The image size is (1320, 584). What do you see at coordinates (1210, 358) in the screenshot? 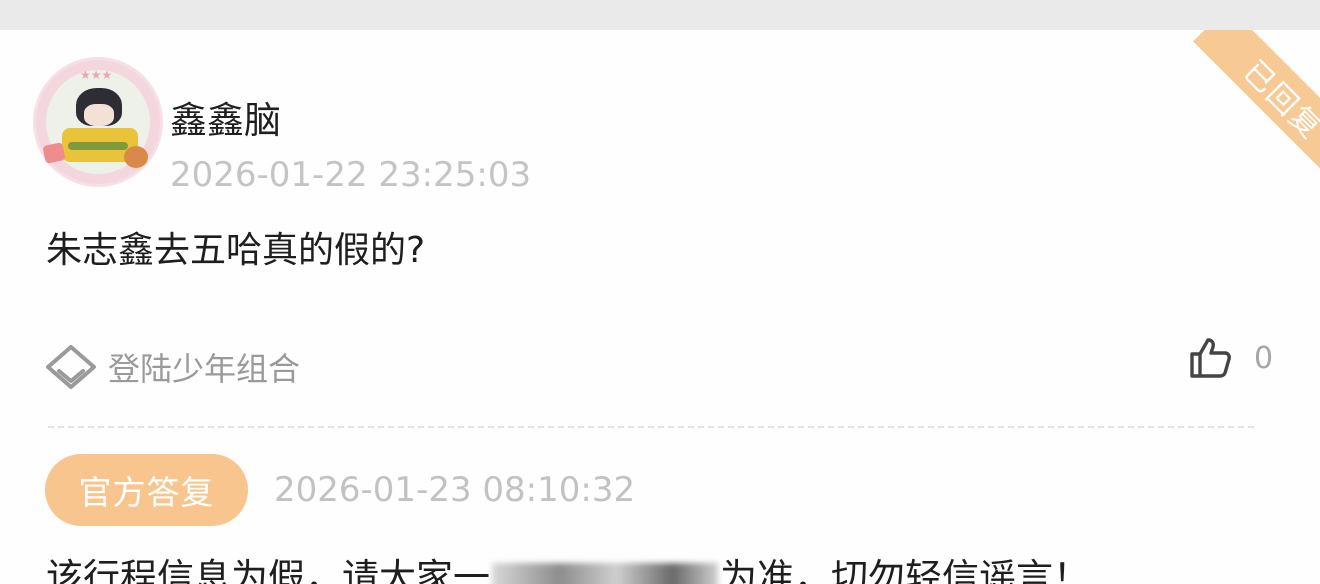
I see `thumbs-up-icon` at bounding box center [1210, 358].